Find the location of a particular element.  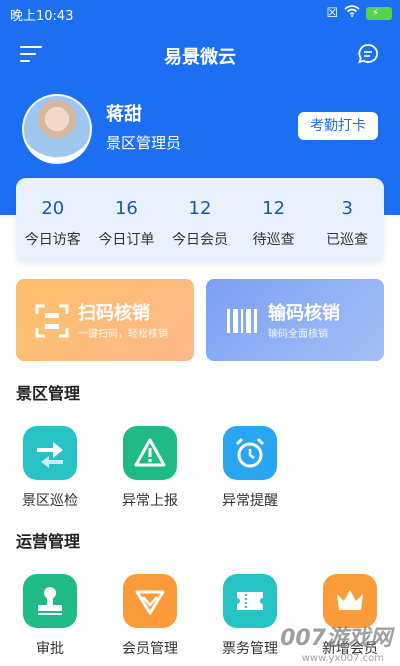

stat-visitors: 20 今日访客 is located at coordinates (53, 220).